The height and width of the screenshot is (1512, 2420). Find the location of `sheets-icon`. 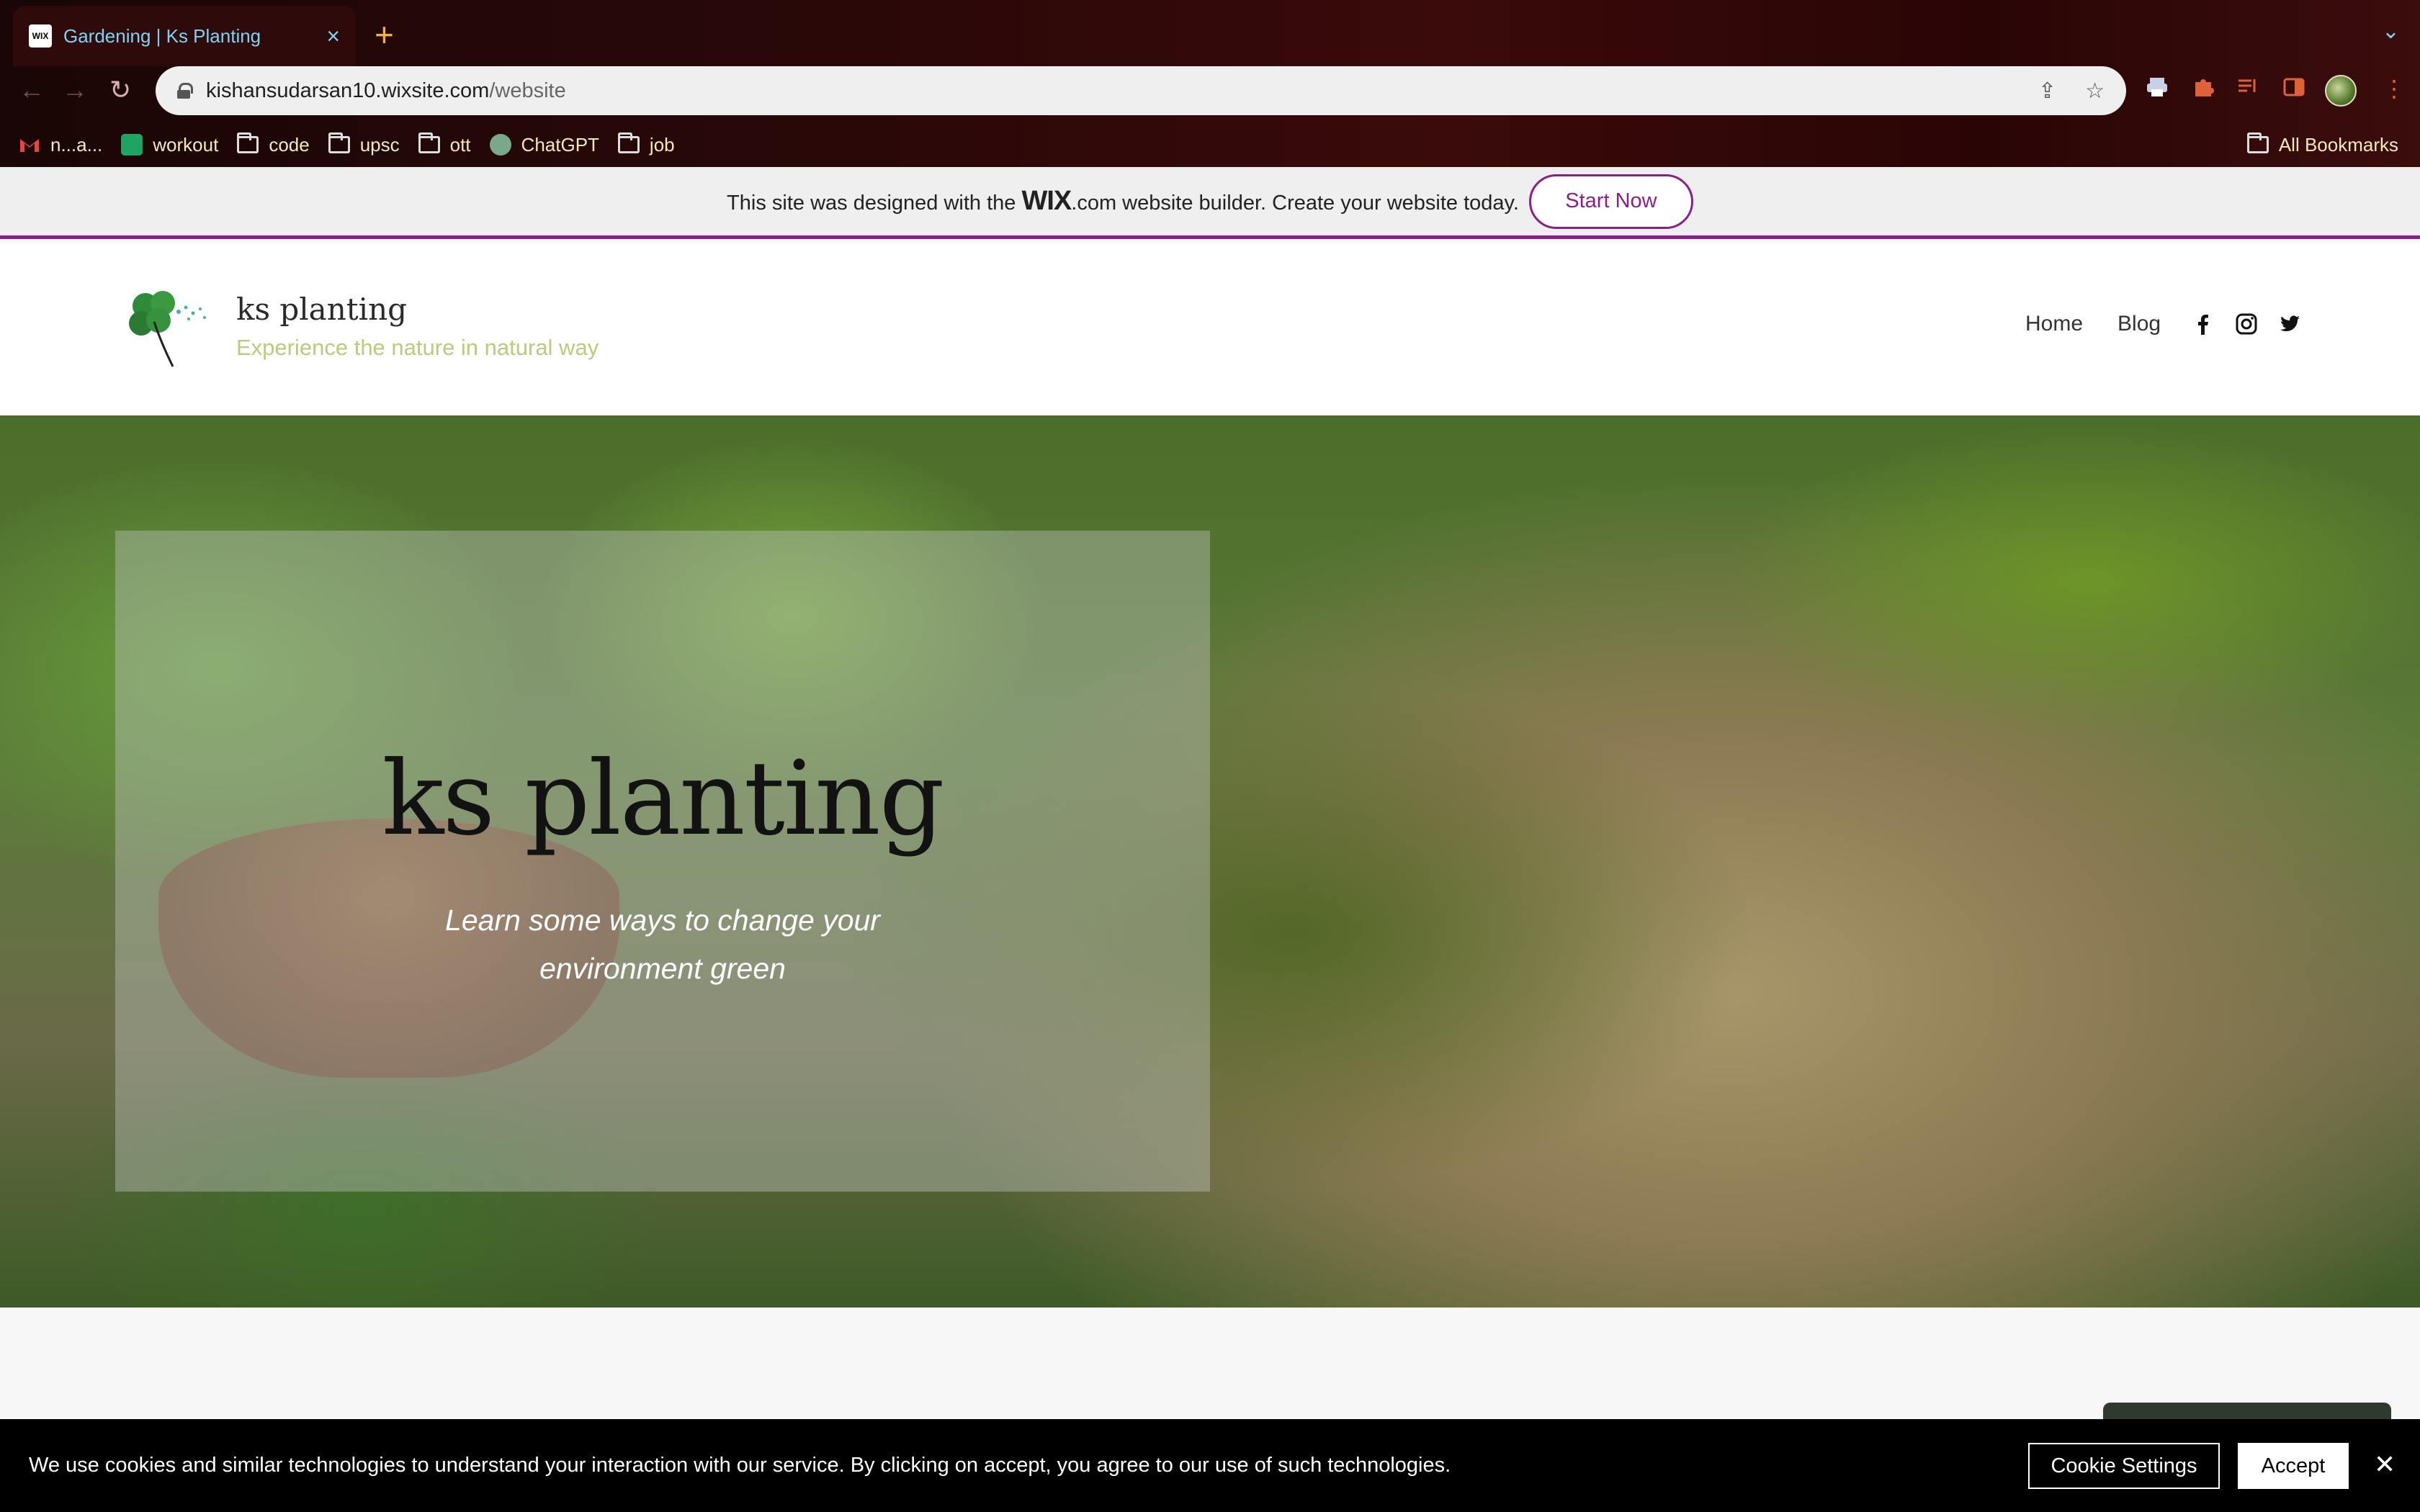

sheets-icon is located at coordinates (132, 145).